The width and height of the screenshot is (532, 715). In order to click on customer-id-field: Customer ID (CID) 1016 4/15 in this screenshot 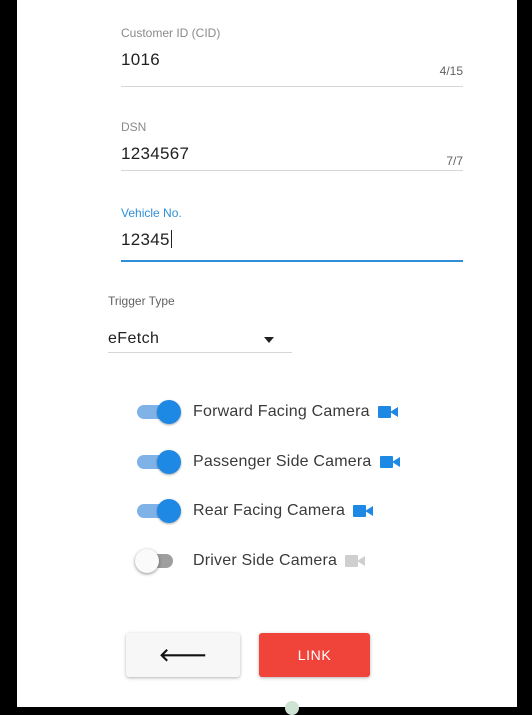, I will do `click(292, 56)`.